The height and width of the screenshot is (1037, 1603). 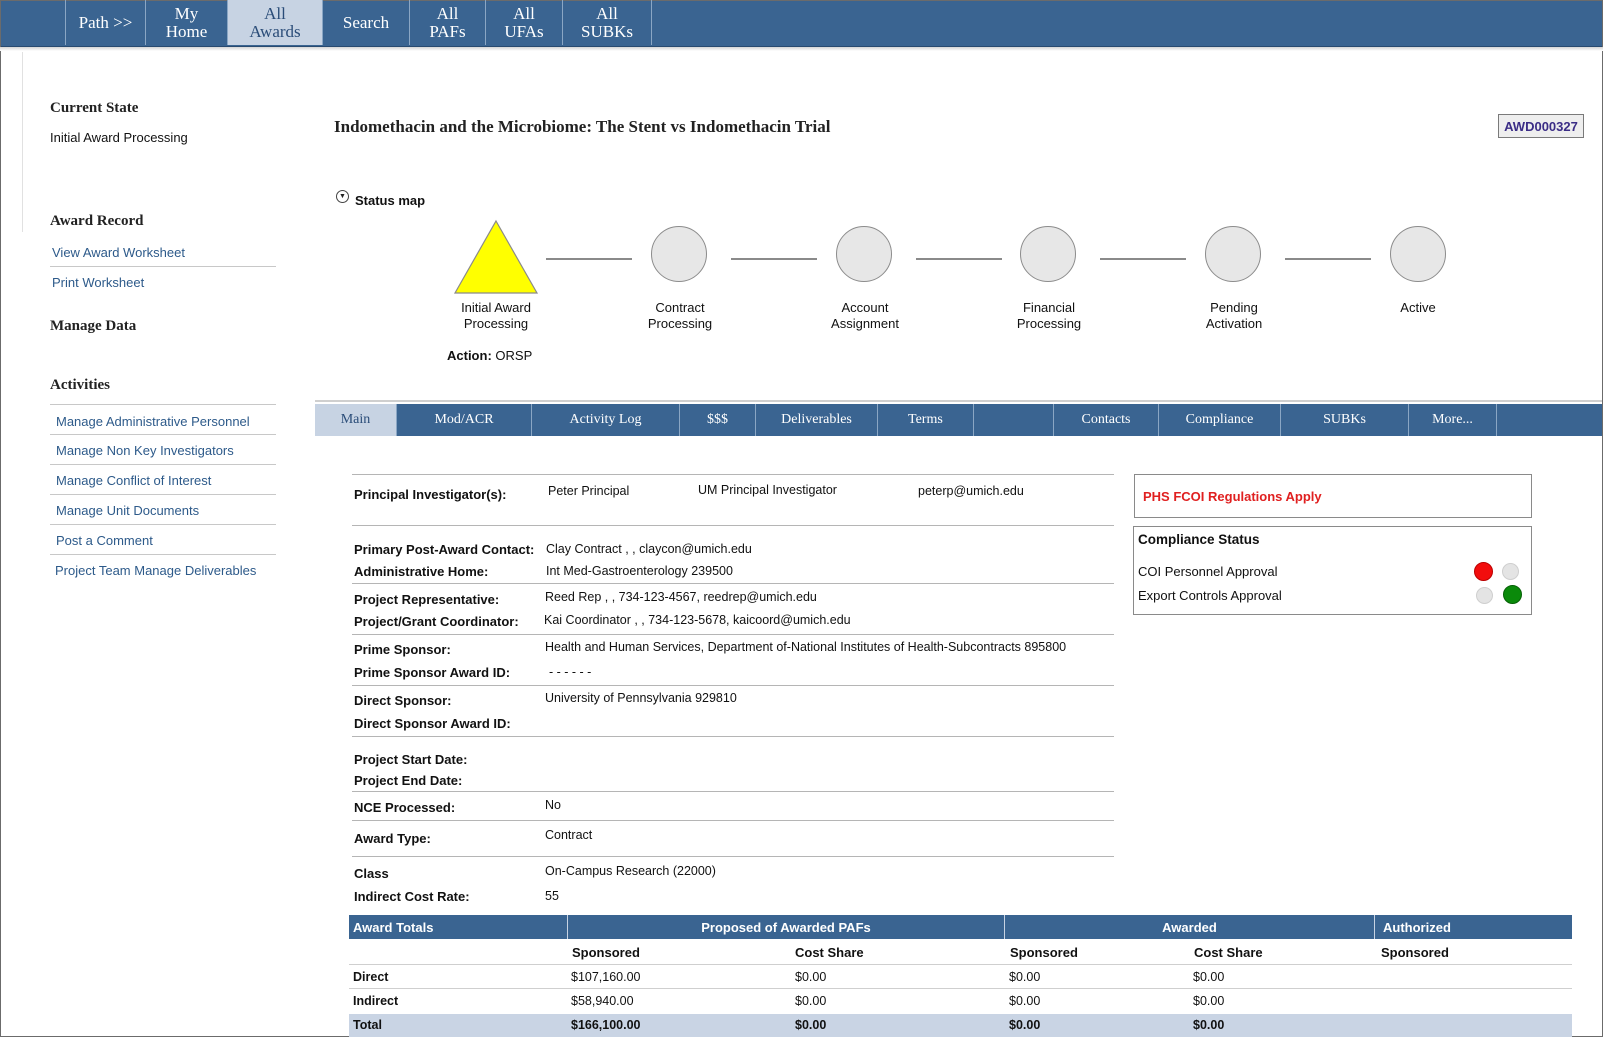 What do you see at coordinates (1233, 254) in the screenshot?
I see `status-step-pending-activation` at bounding box center [1233, 254].